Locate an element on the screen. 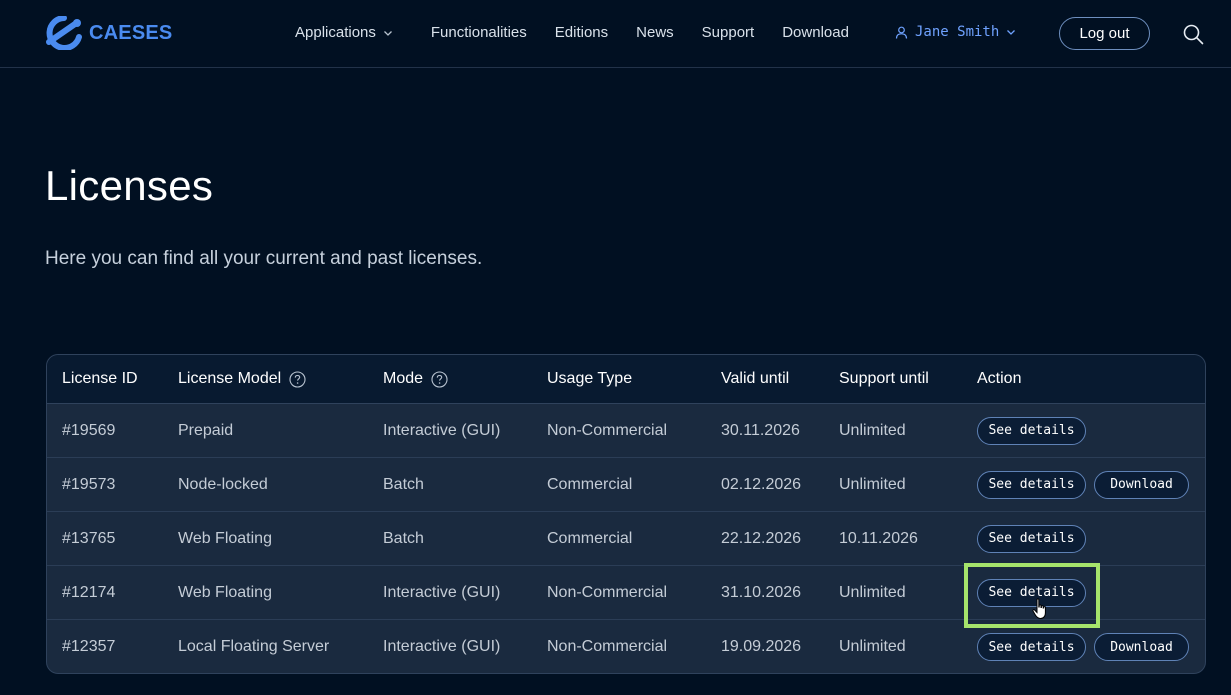 This screenshot has width=1231, height=695. nav-editions: Editions is located at coordinates (581, 32).